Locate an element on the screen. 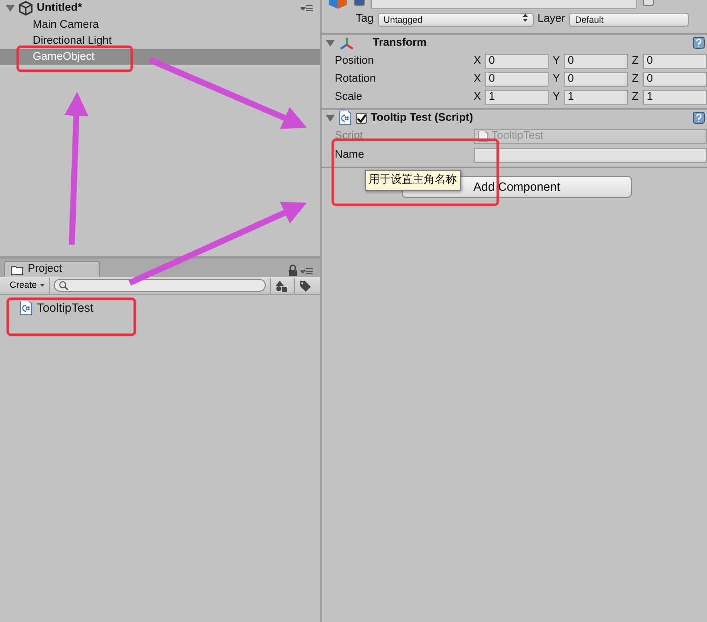 The image size is (707, 622). checkmark-icon is located at coordinates (361, 118).